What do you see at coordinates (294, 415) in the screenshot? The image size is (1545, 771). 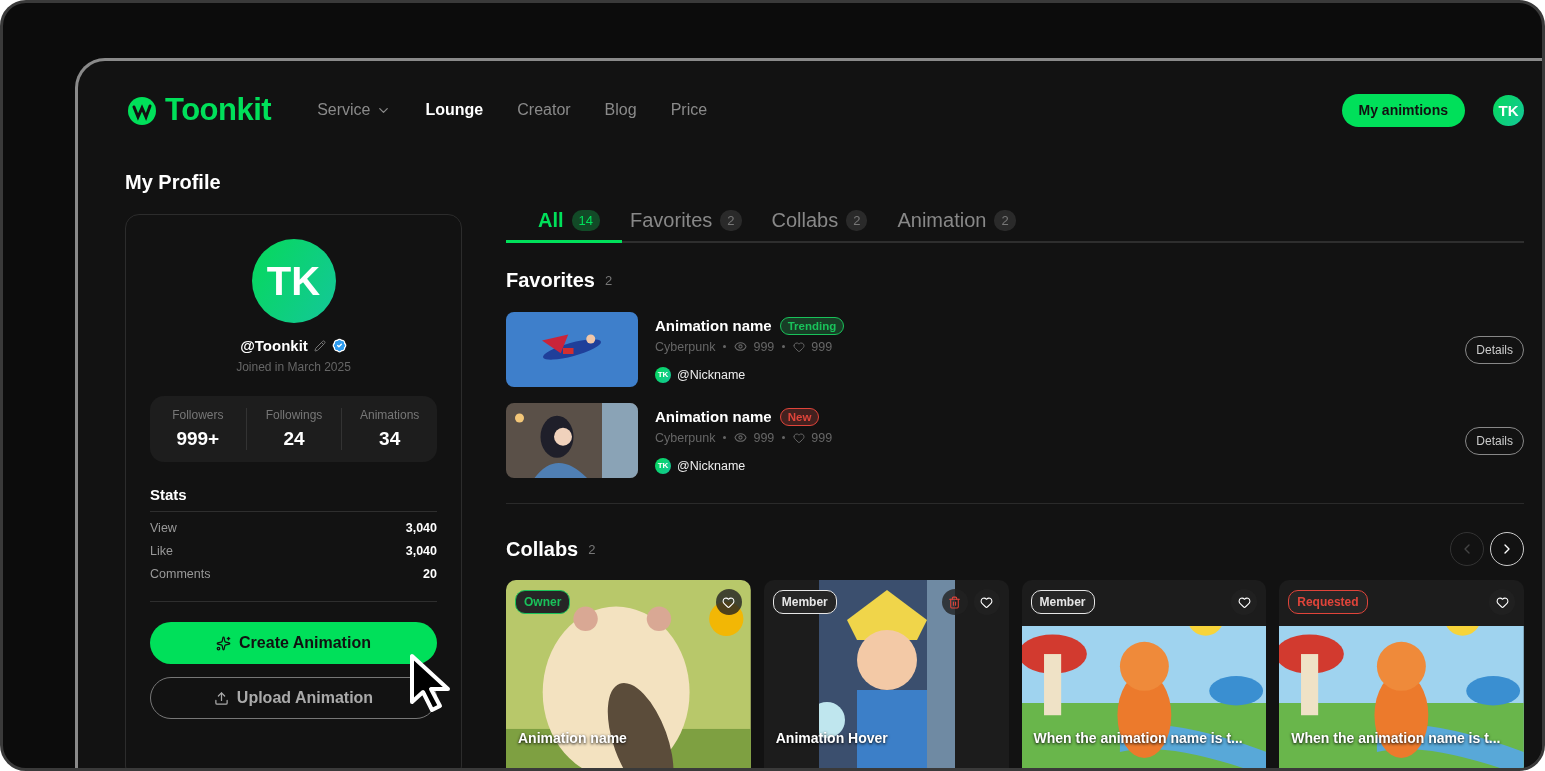 I see `count-label: Followings` at bounding box center [294, 415].